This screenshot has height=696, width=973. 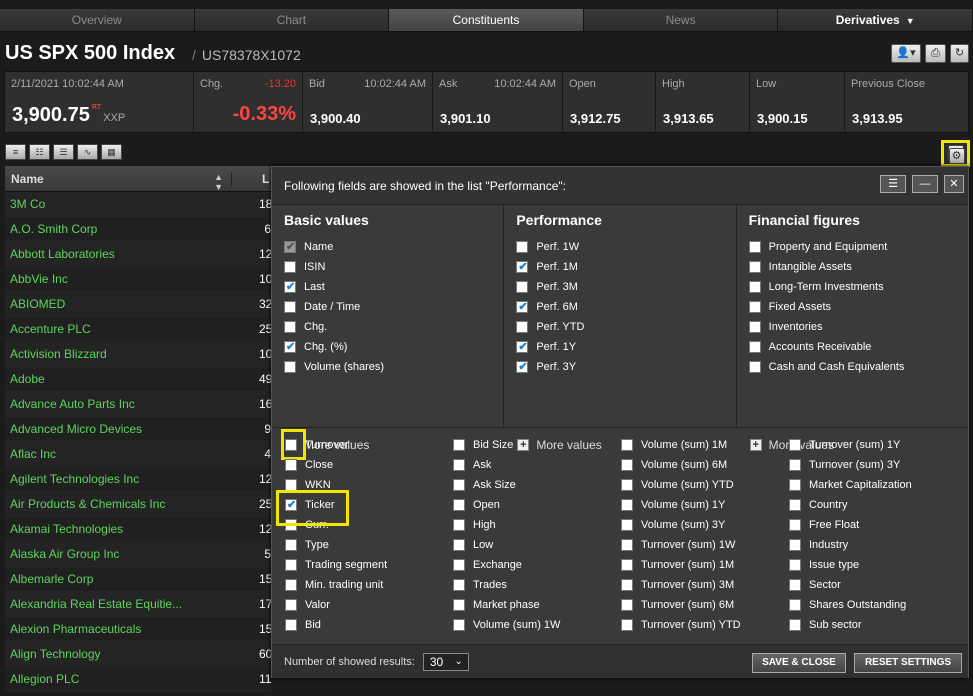 I want to click on table-row: ABIOMED 32, so click(x=138, y=304).